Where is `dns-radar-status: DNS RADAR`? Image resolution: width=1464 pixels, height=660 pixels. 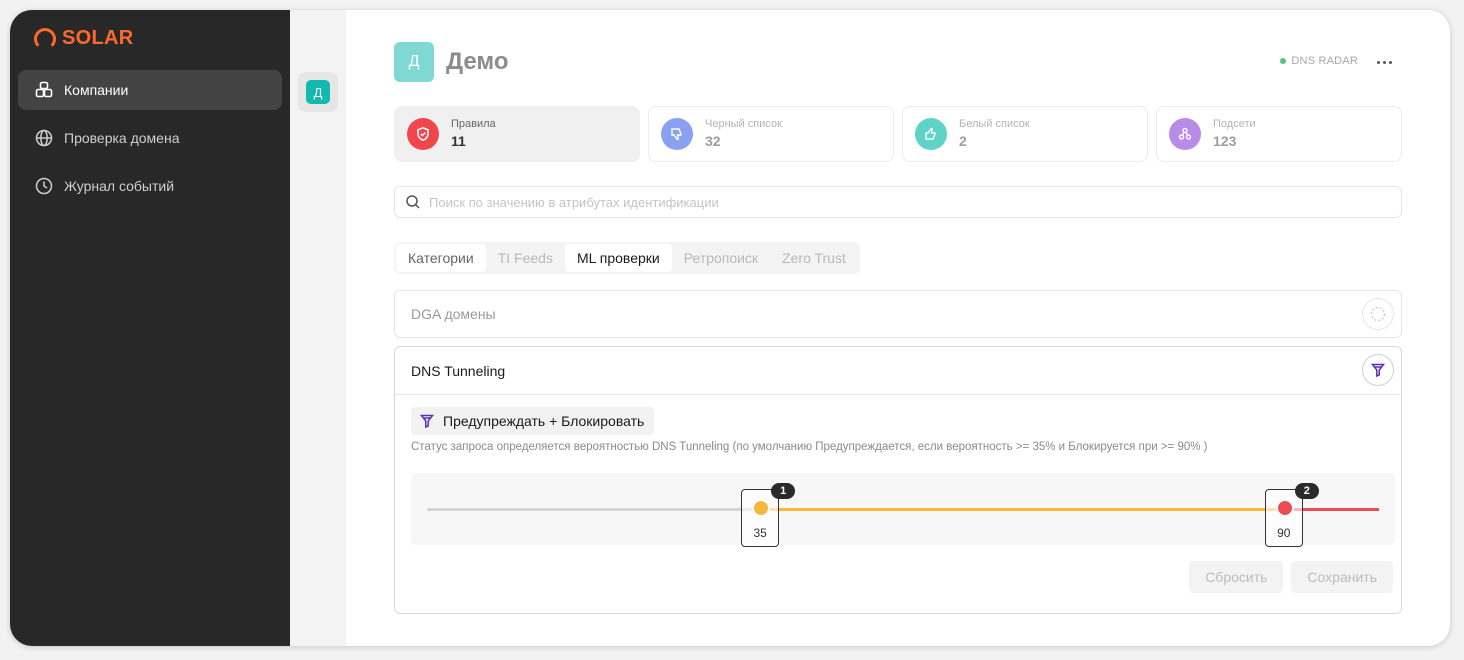
dns-radar-status: DNS RADAR is located at coordinates (1319, 61).